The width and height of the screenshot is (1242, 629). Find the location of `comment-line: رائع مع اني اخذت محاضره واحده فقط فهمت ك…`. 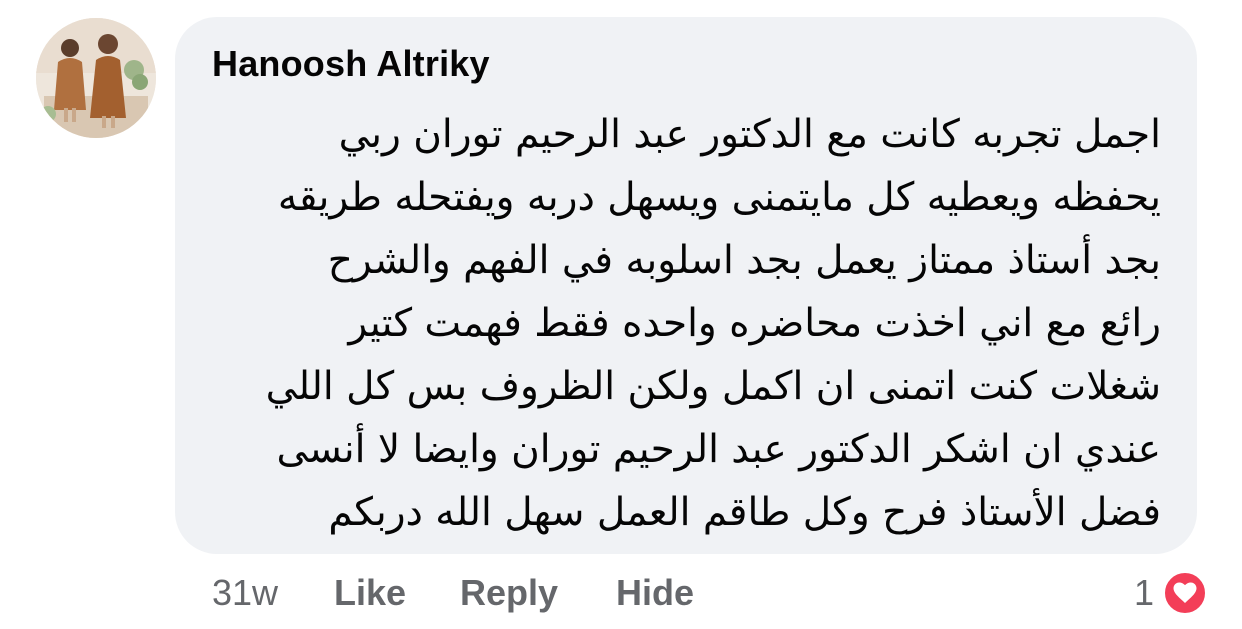

comment-line: رائع مع اني اخذت محاضره واحده فقط فهمت ك… is located at coordinates (754, 323).